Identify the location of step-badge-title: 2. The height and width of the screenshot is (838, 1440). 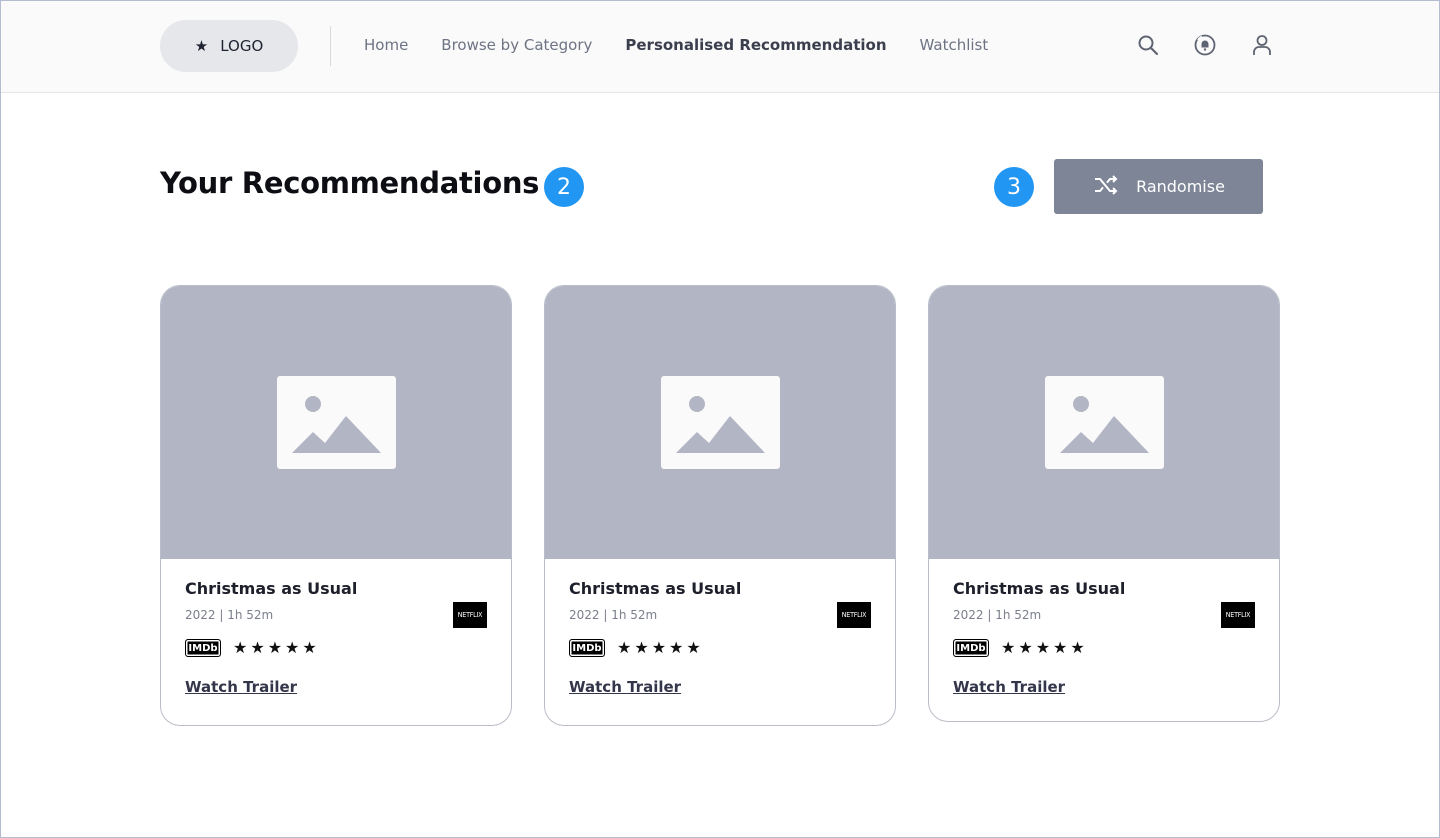
(564, 187).